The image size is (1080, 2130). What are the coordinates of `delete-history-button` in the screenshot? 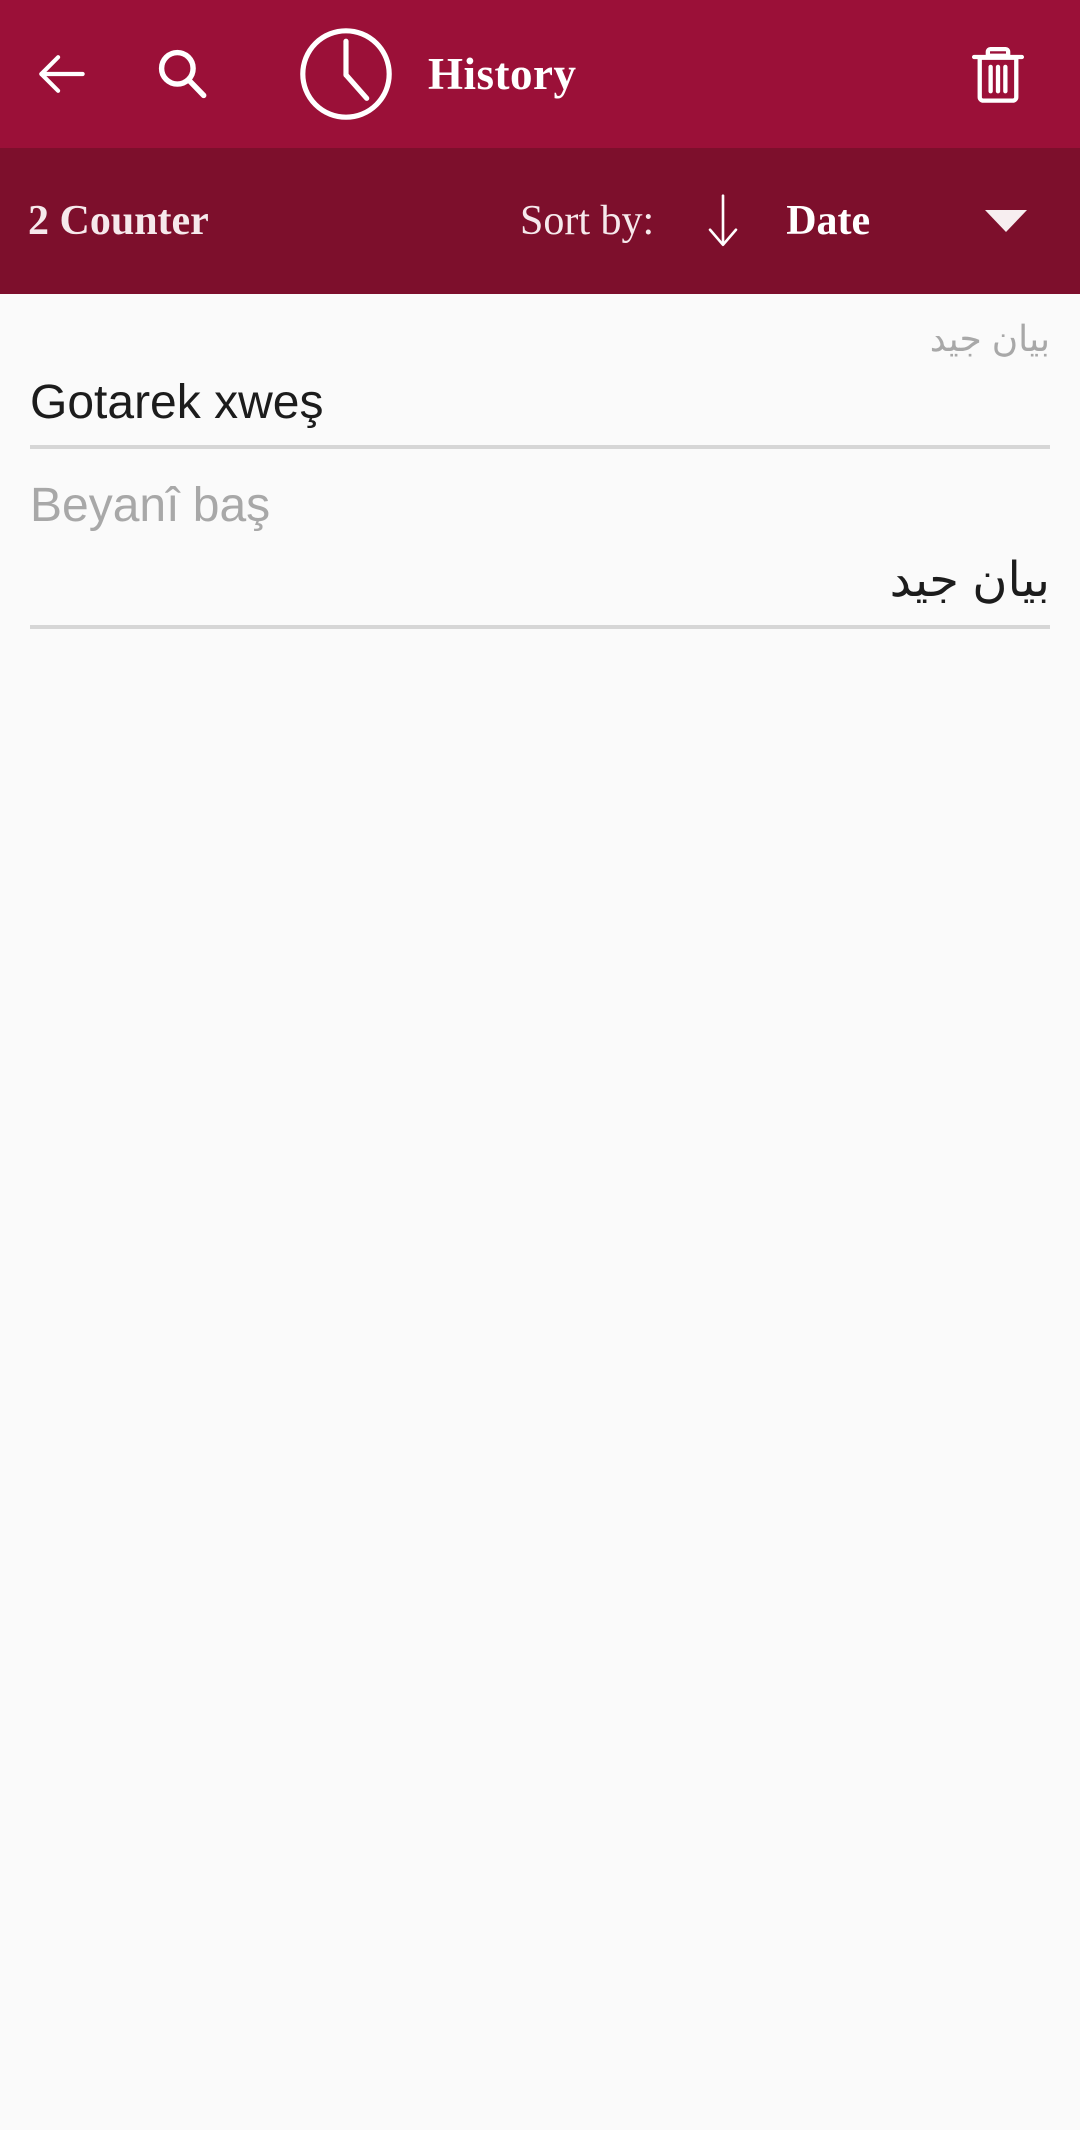 It's located at (998, 74).